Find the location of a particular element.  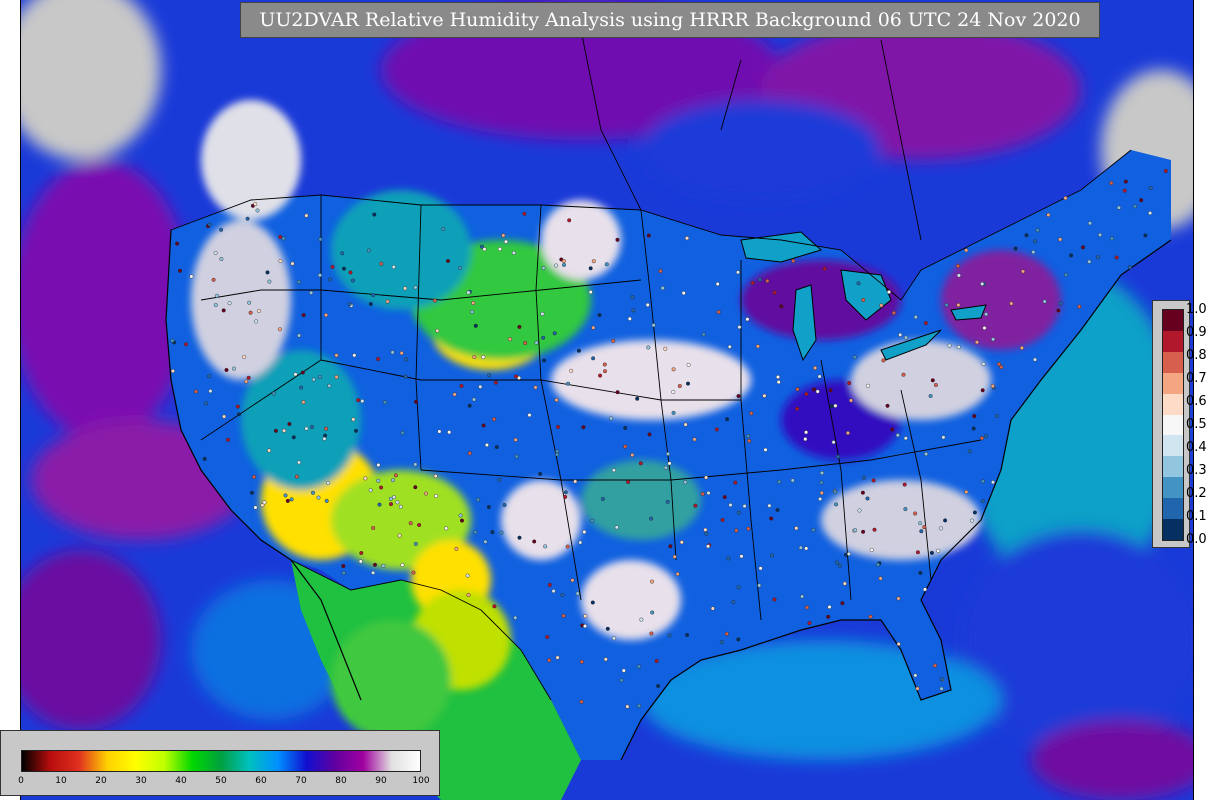

obs-colorbar-swatches is located at coordinates (1173, 425).